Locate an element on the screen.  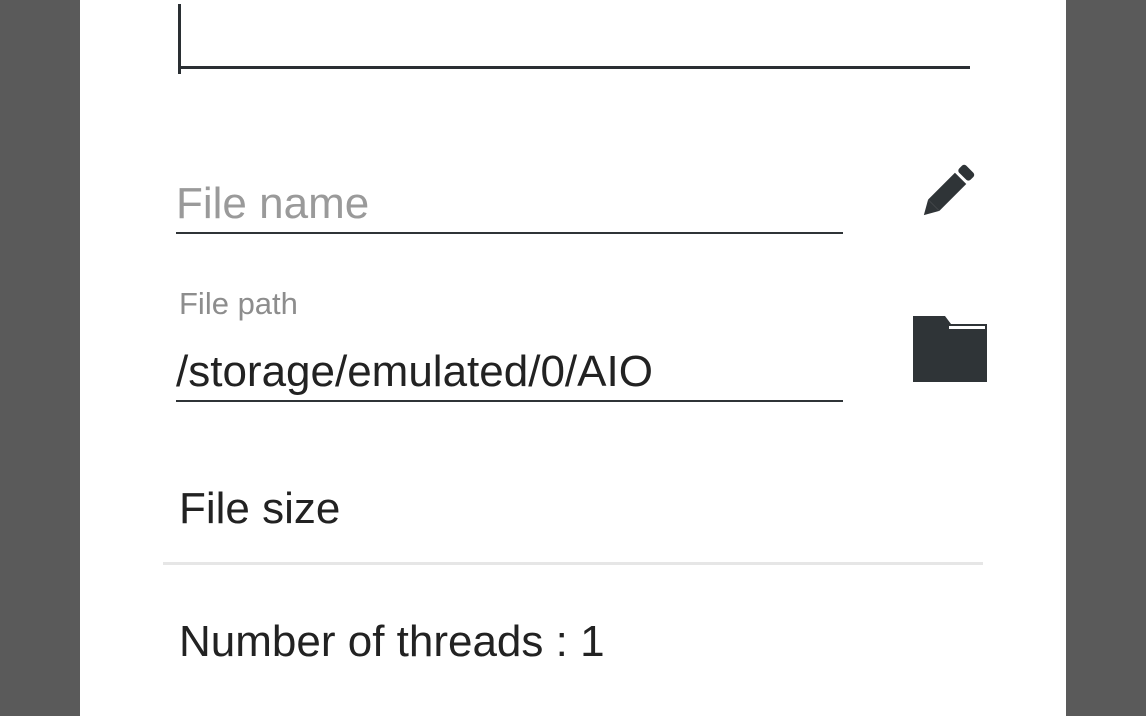
threads-setting: Number of threads : 1 is located at coordinates (392, 642).